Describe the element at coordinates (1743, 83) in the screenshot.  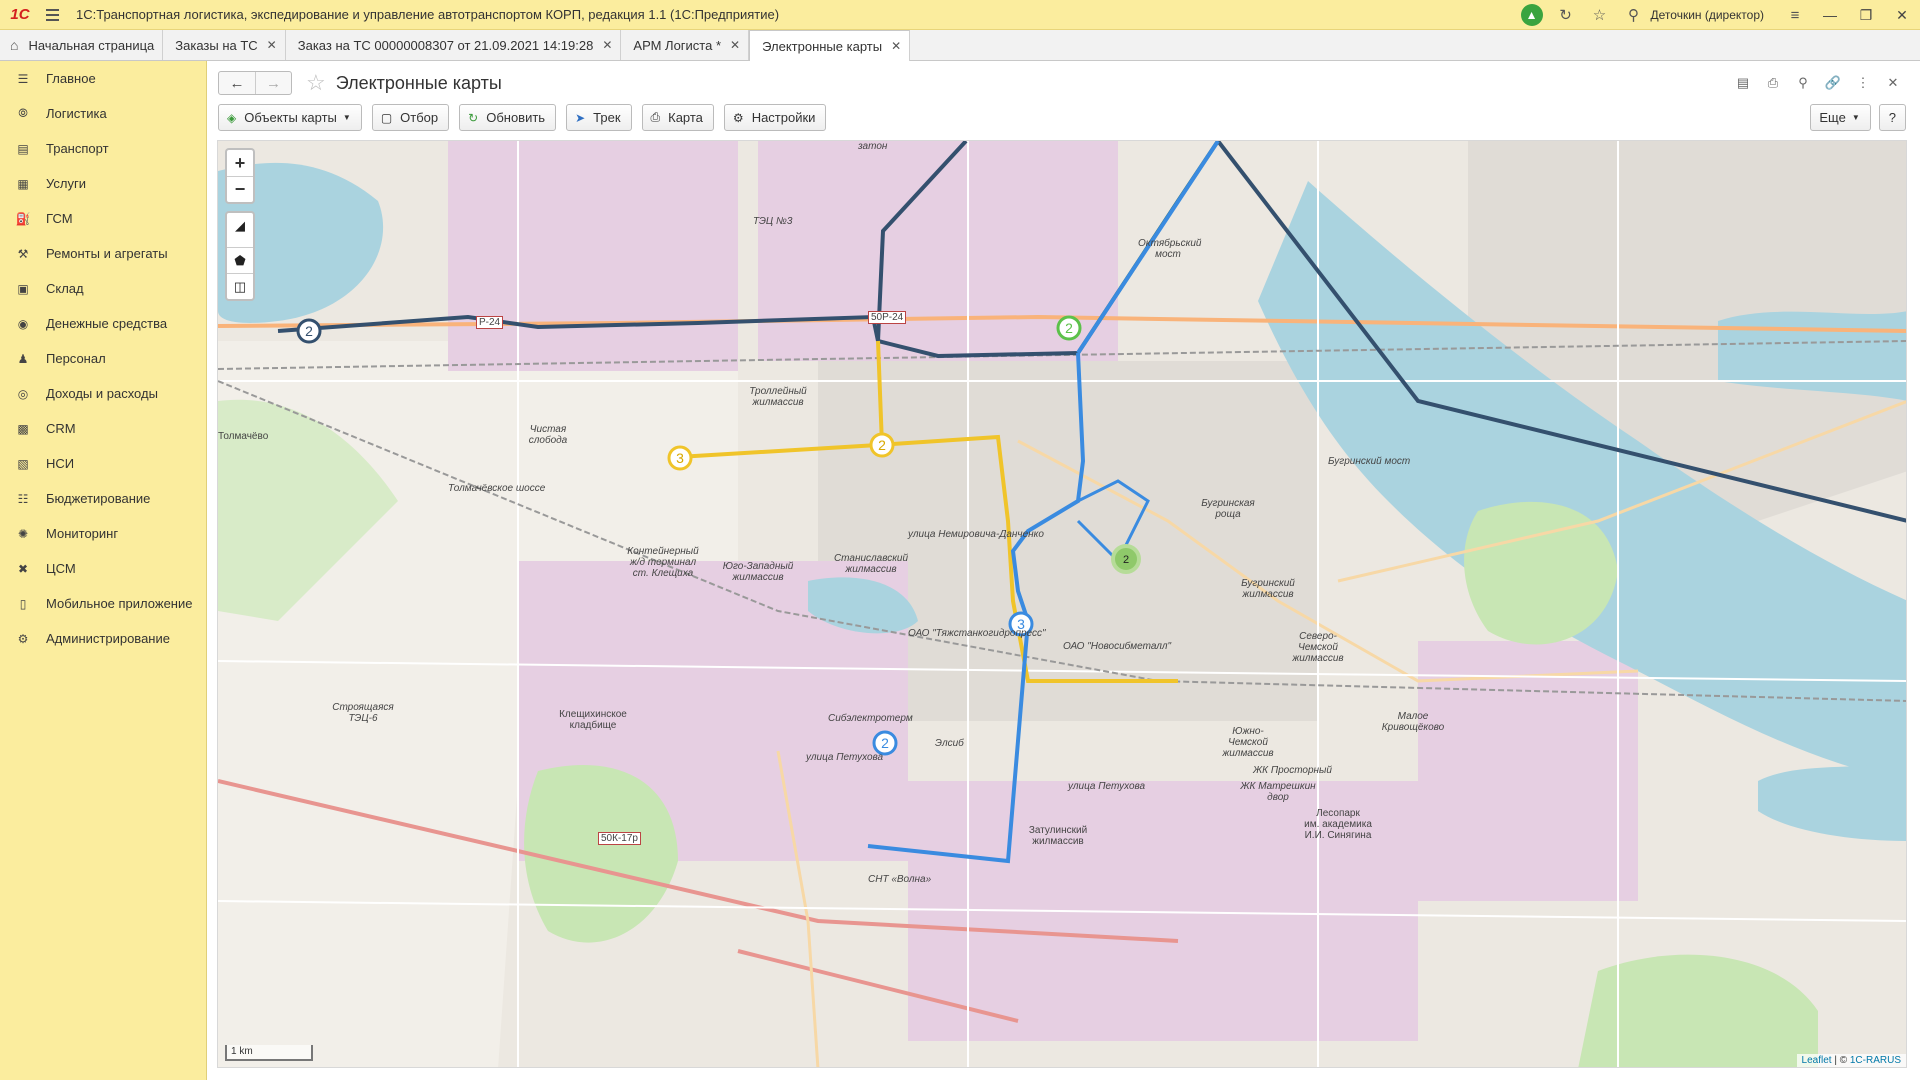
I see `save-icon: ▤` at that location.